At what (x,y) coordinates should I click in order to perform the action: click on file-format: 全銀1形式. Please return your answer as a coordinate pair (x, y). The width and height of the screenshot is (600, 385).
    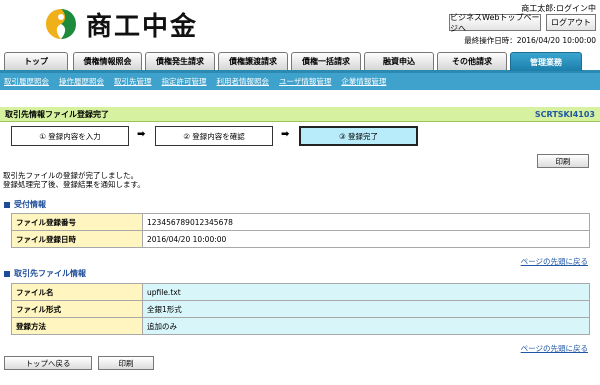
    Looking at the image, I should click on (366, 309).